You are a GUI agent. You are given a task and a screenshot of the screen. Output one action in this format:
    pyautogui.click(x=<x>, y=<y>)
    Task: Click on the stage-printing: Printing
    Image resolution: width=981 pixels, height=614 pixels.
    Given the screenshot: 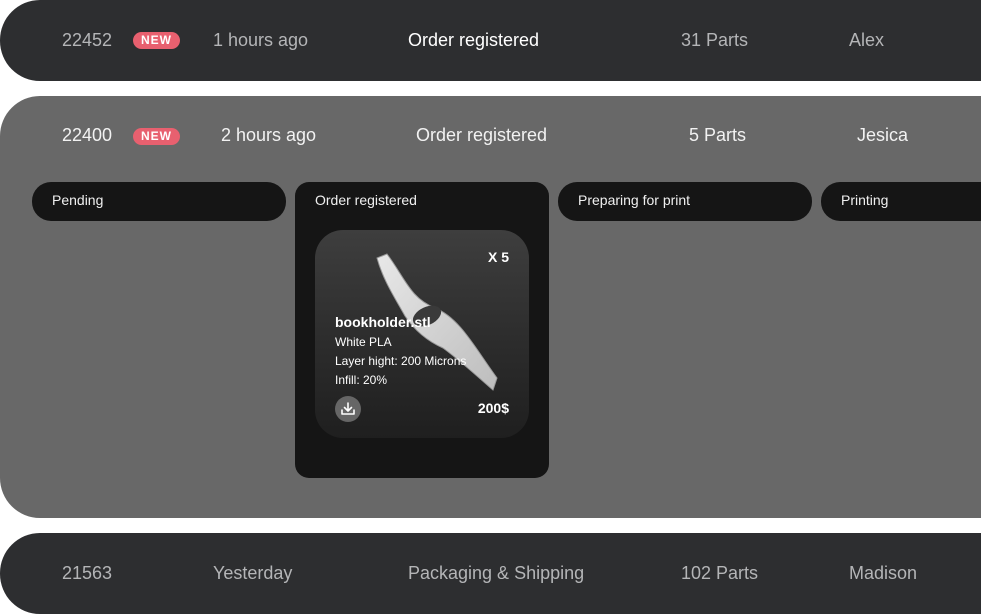 What is the action you would take?
    pyautogui.click(x=901, y=201)
    